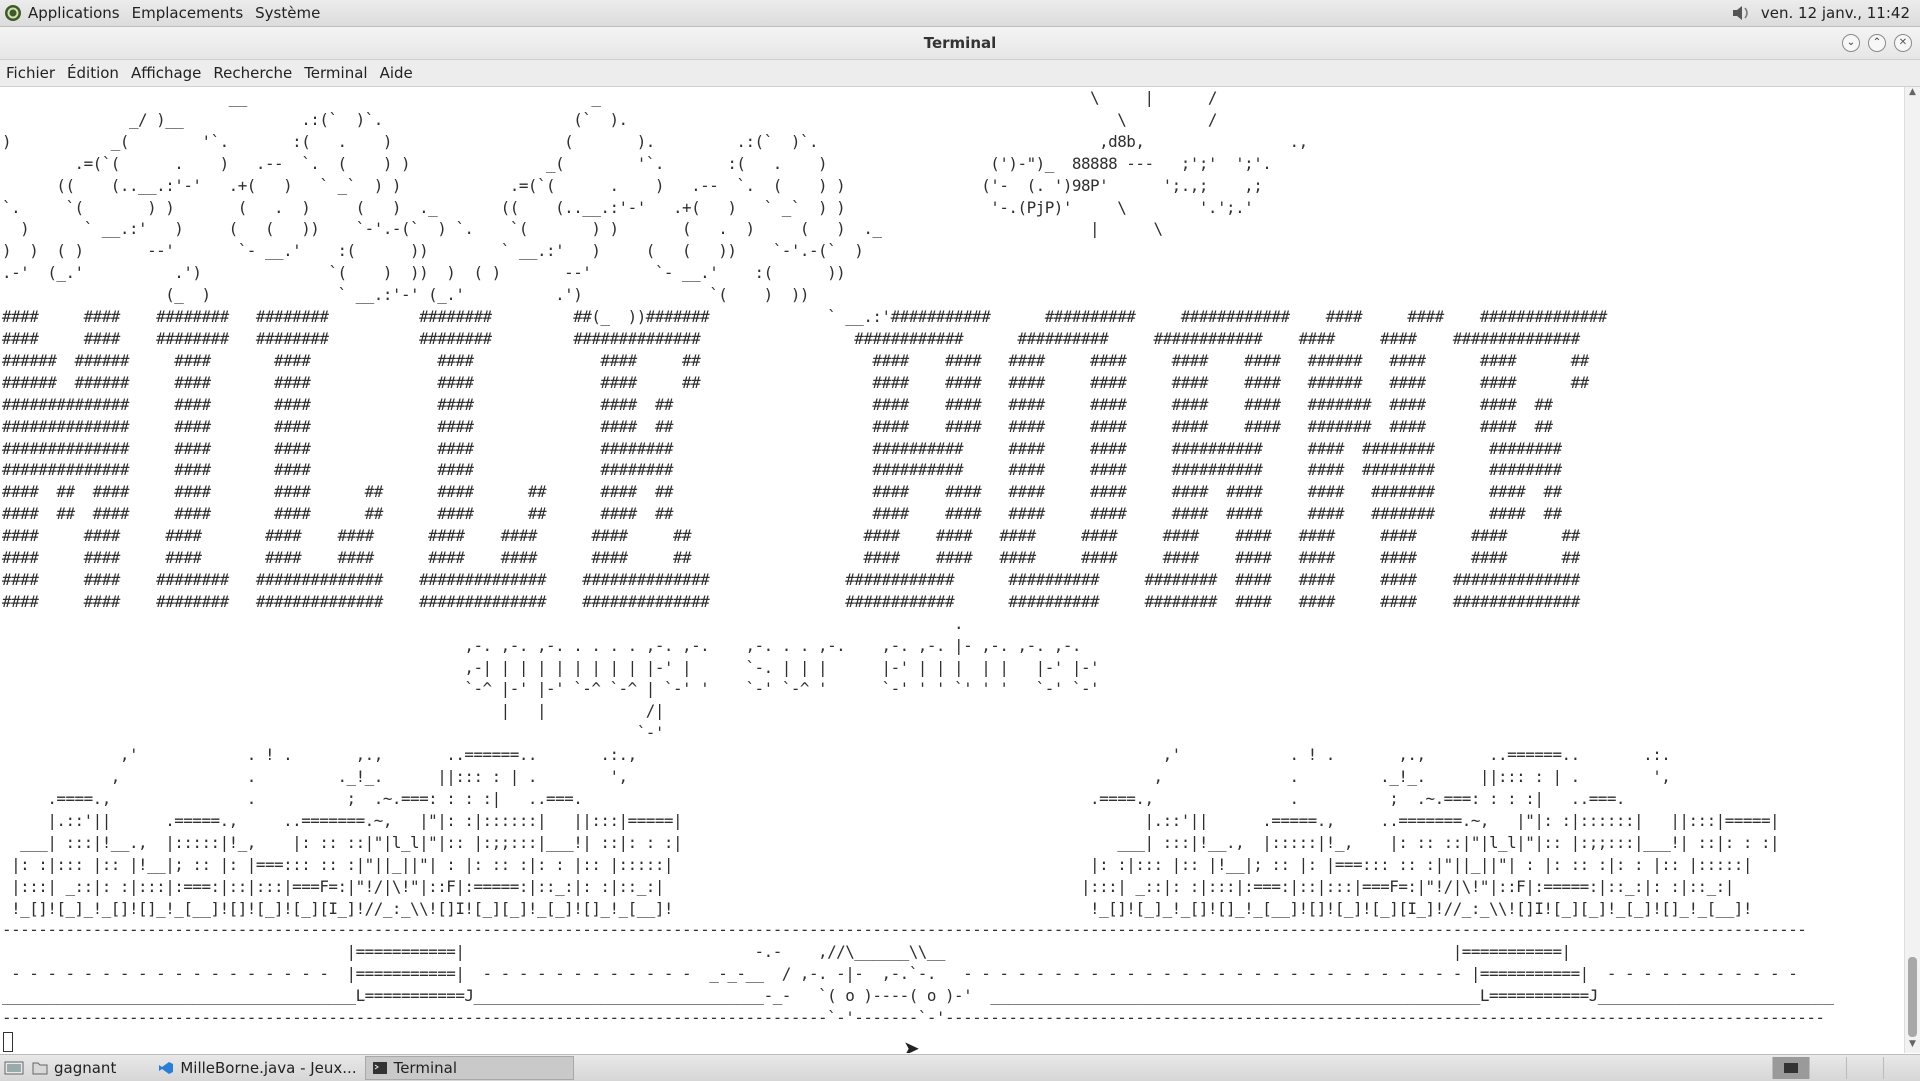 This screenshot has width=1920, height=1081. Describe the element at coordinates (379, 1068) in the screenshot. I see `terminal-icon` at that location.